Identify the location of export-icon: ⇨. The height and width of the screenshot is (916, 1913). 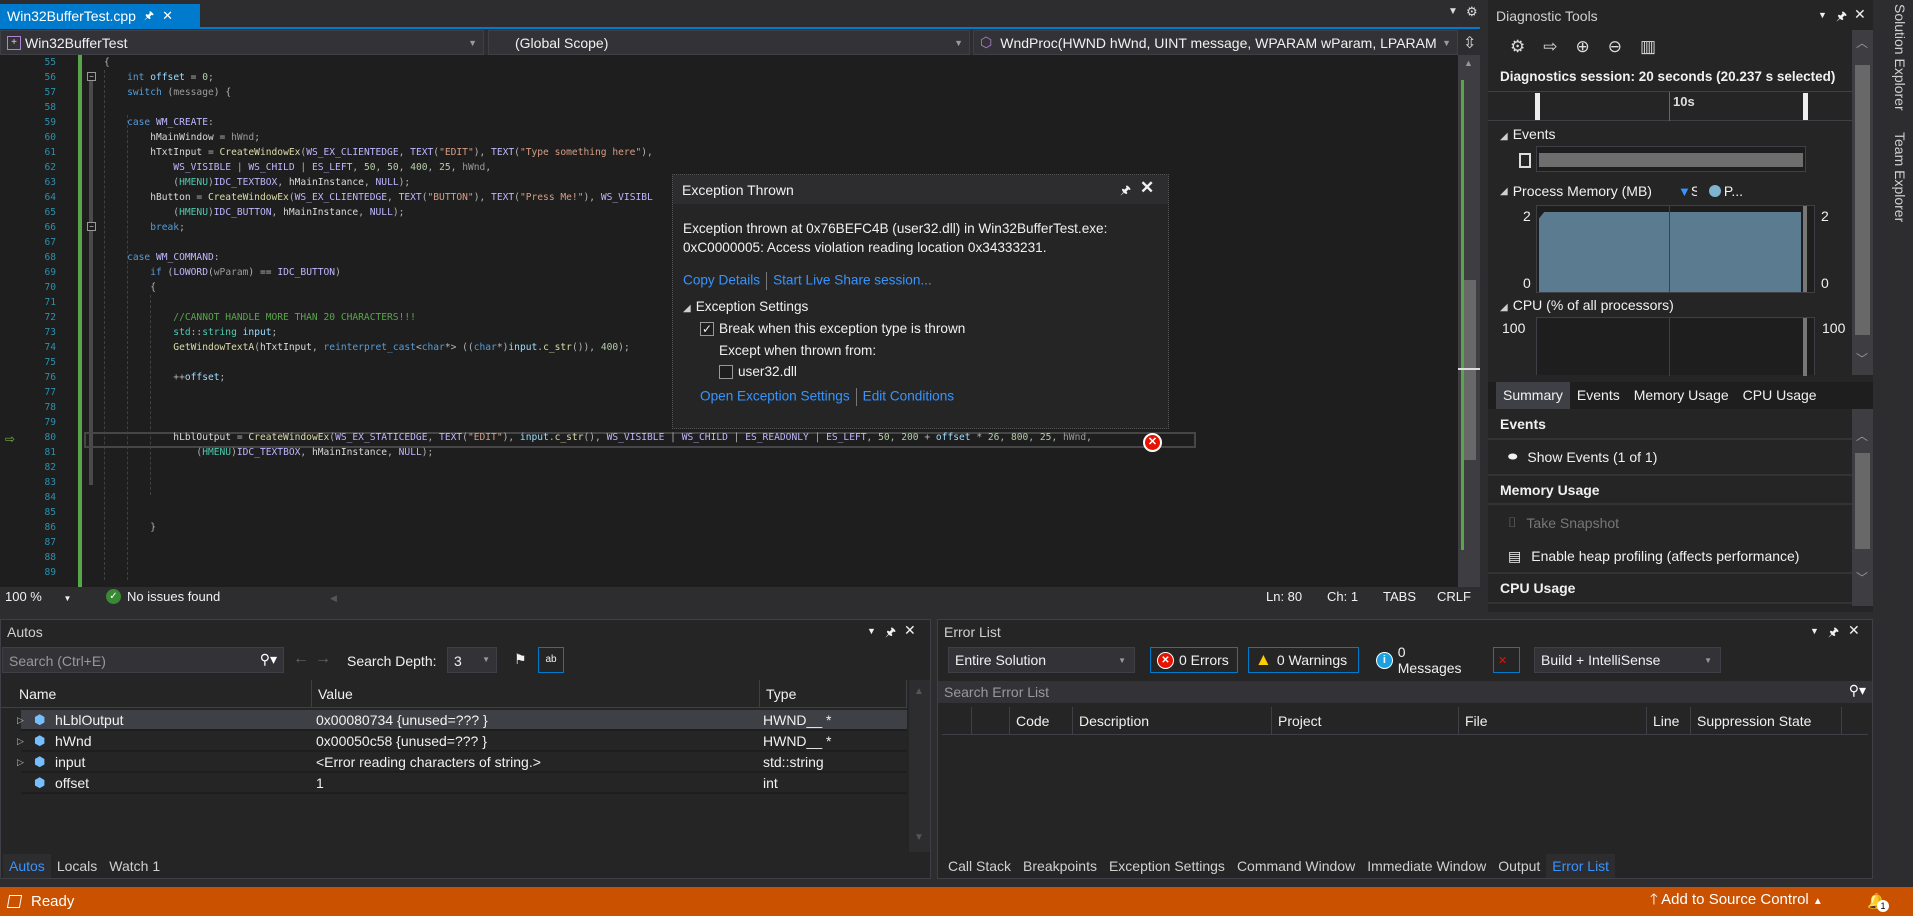
(1550, 47).